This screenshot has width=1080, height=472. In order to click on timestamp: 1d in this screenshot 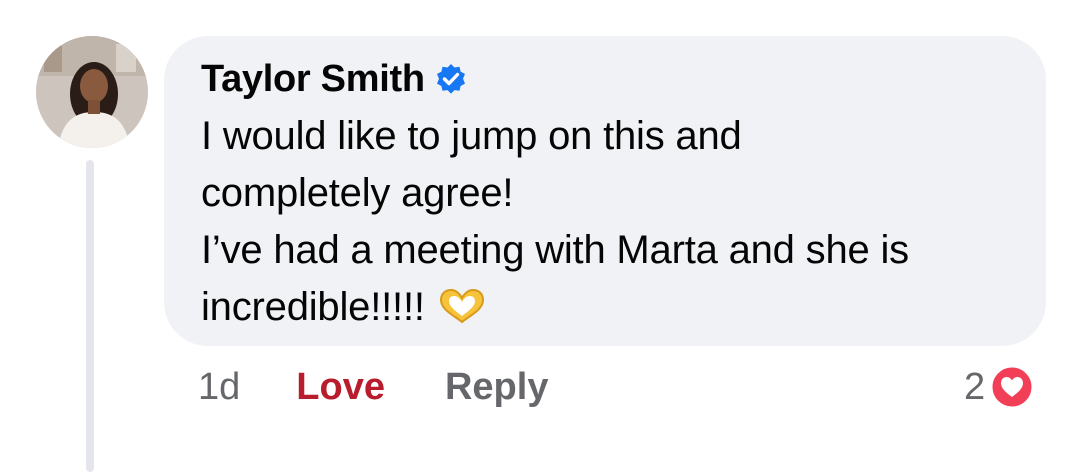, I will do `click(219, 387)`.